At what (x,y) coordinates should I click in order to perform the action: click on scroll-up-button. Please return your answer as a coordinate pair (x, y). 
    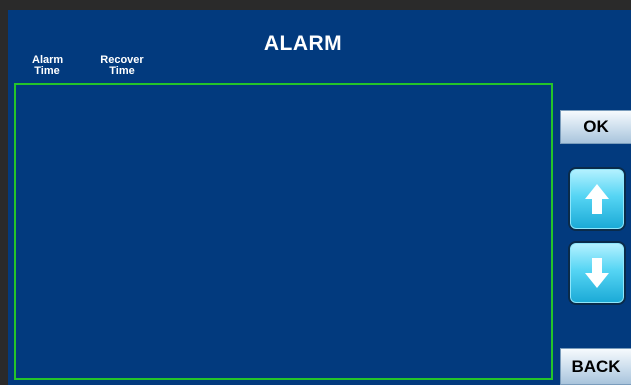
    Looking at the image, I should click on (597, 199).